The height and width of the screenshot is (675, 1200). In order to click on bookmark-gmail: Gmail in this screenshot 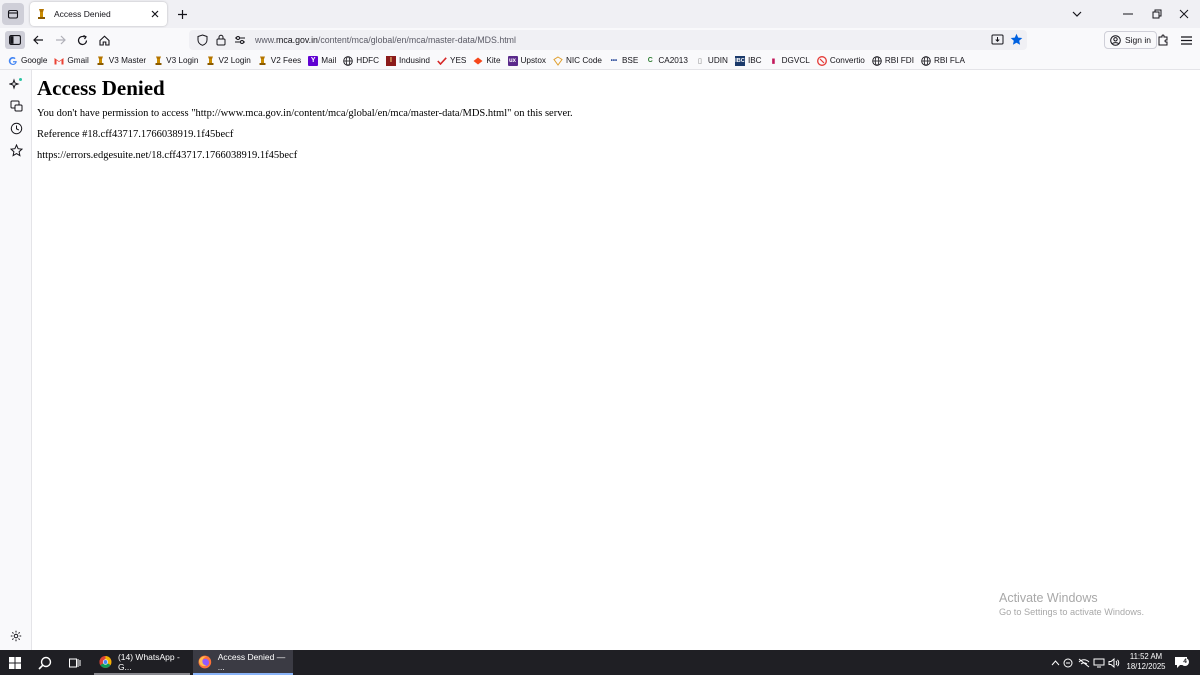, I will do `click(71, 61)`.